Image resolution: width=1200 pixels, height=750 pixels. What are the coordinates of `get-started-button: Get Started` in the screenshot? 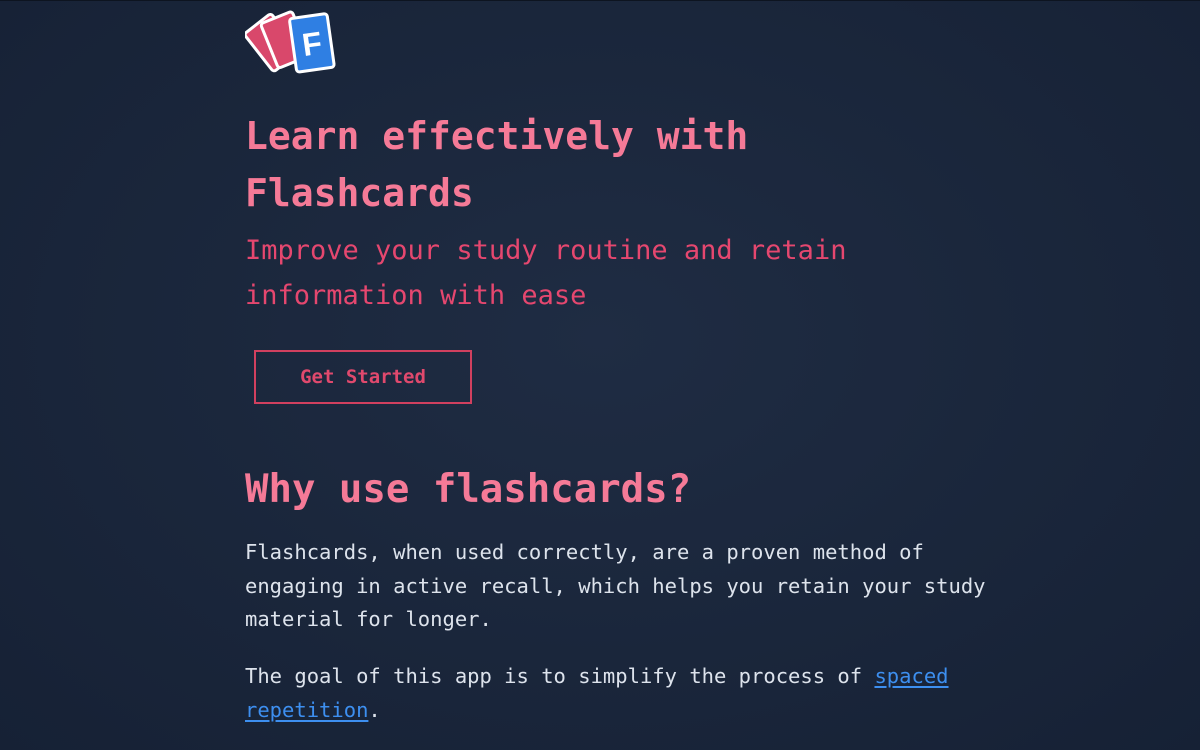 It's located at (363, 377).